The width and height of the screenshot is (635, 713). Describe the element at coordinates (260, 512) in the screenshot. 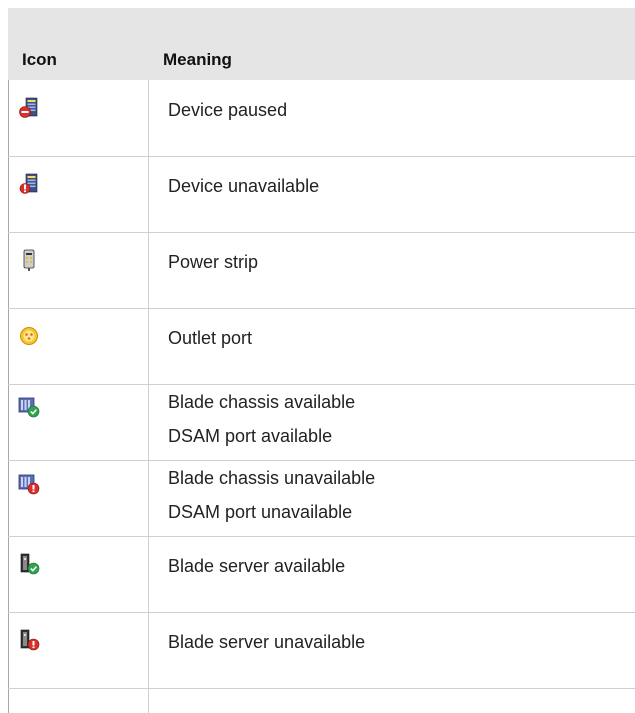

I see `meaning-text: DSAM port unavailable` at that location.